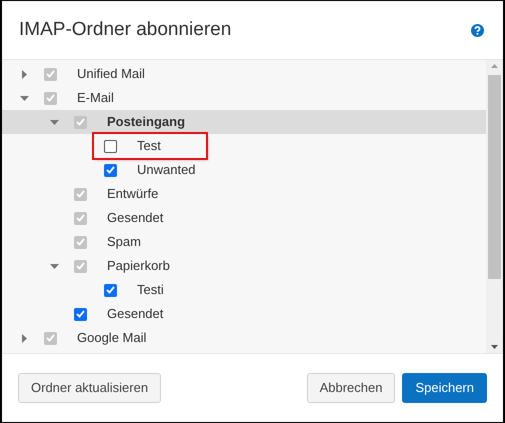  I want to click on refresh-button: Ordner aktualisieren, so click(90, 388).